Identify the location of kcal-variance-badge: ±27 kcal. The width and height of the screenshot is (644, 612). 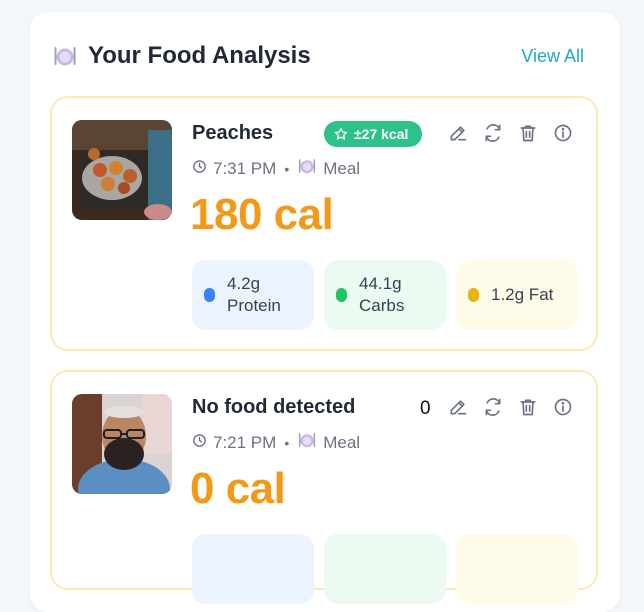
(373, 134).